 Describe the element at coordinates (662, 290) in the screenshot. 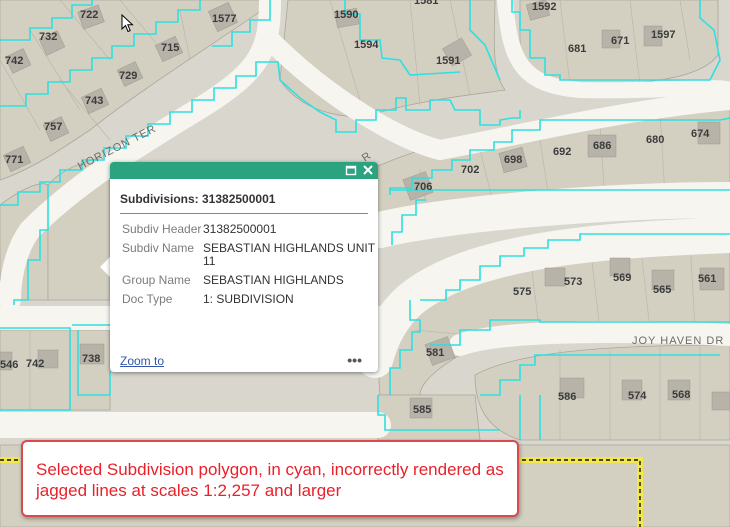

I see `lot-number-label: 565` at that location.